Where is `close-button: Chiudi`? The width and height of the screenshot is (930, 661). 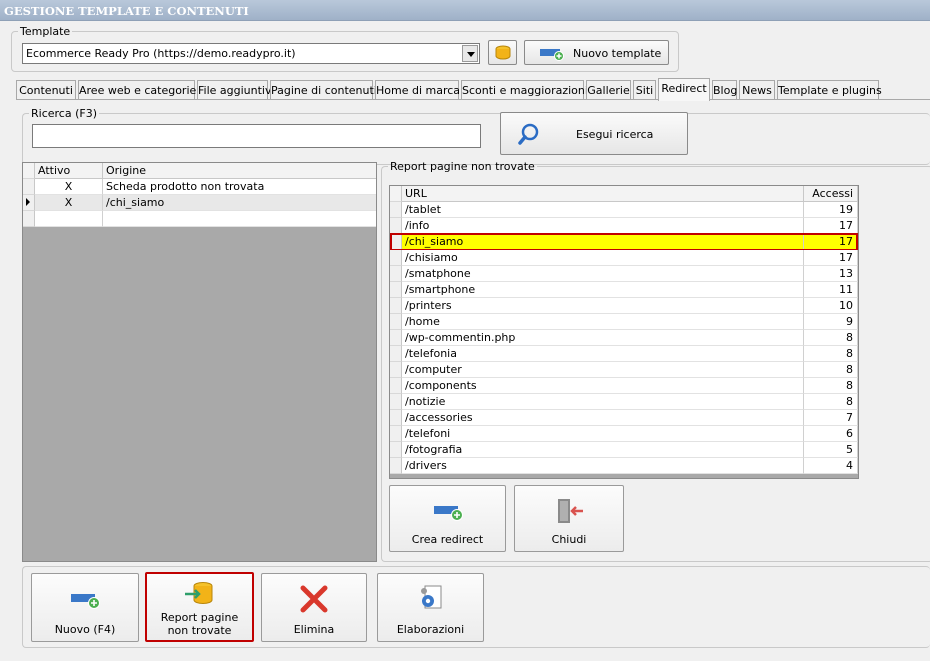 close-button: Chiudi is located at coordinates (569, 518).